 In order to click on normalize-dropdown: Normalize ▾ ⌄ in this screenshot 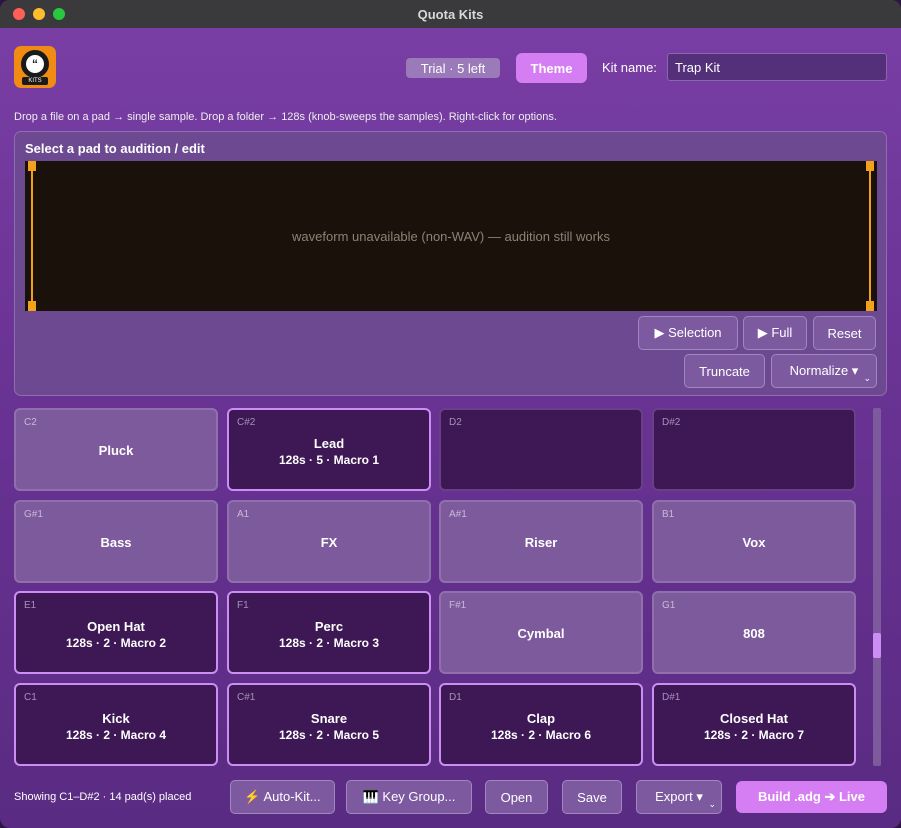, I will do `click(824, 371)`.